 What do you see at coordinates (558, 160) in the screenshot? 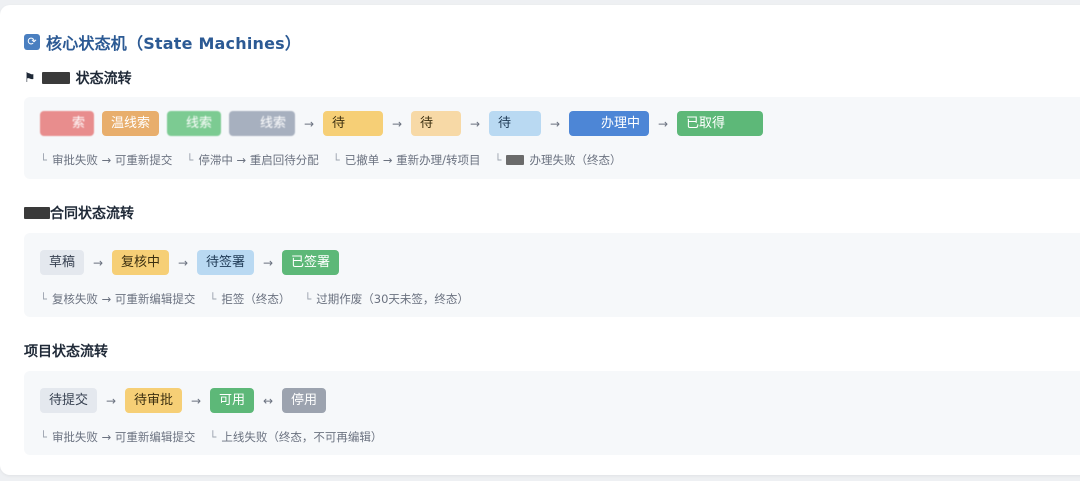
I see `note-item: └ 办理失败（终态）` at bounding box center [558, 160].